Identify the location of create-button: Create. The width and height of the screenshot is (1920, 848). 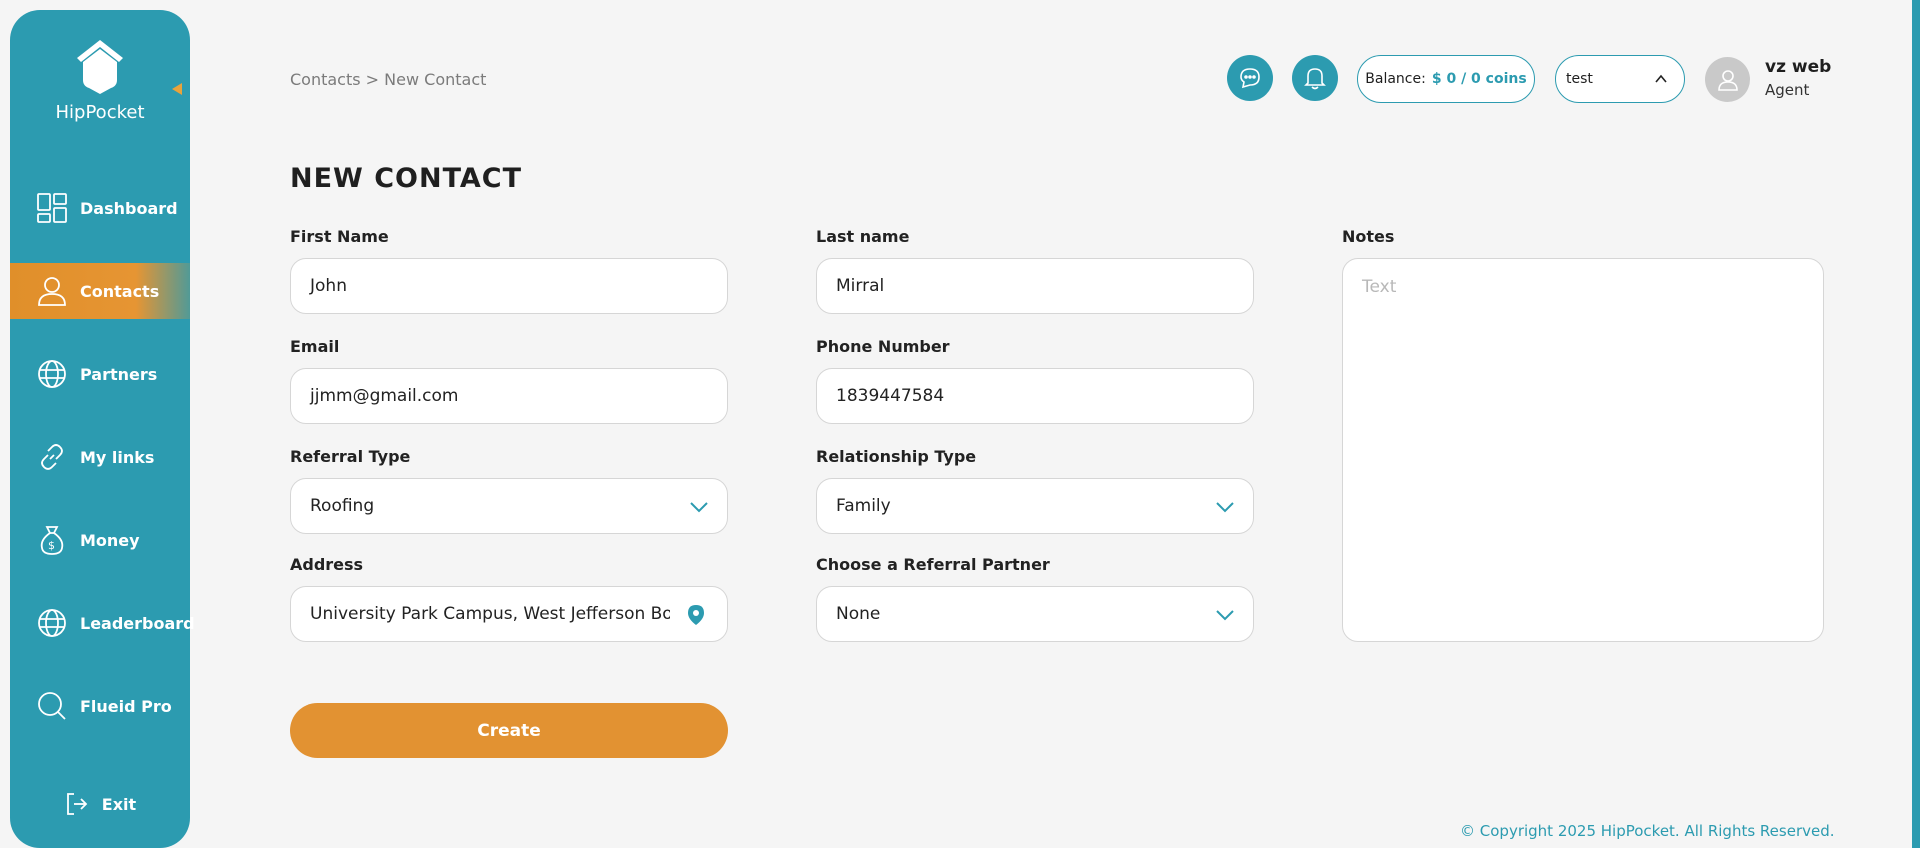
(509, 730).